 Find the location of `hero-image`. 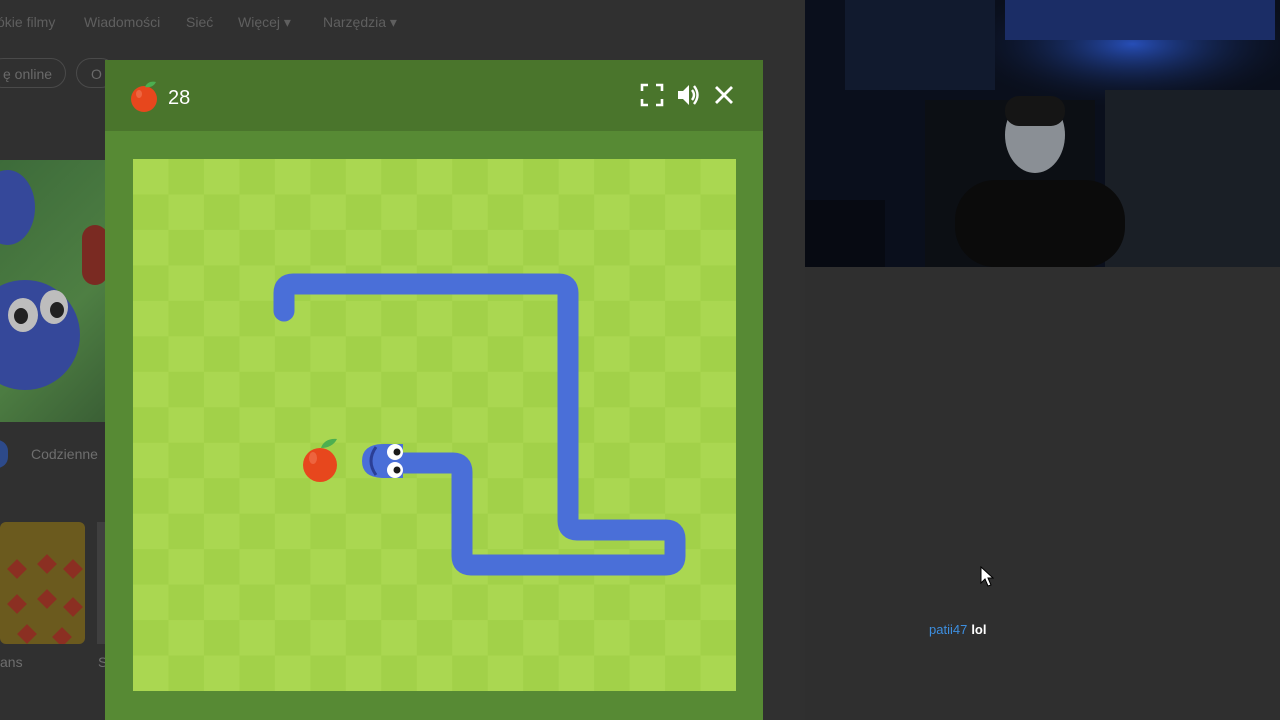

hero-image is located at coordinates (52, 291).